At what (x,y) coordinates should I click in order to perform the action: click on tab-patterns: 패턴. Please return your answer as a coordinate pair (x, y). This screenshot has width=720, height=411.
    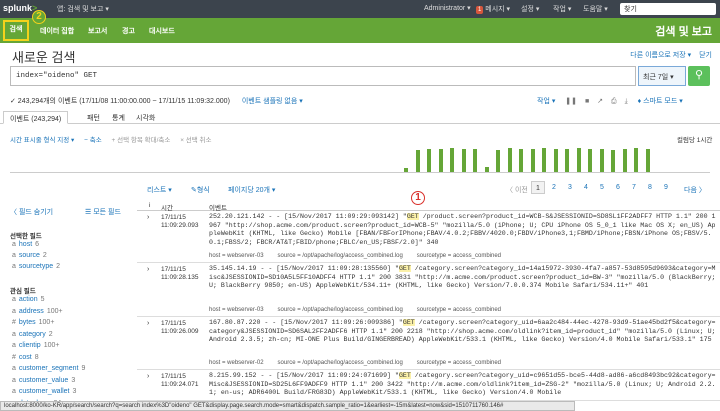
    Looking at the image, I should click on (93, 118).